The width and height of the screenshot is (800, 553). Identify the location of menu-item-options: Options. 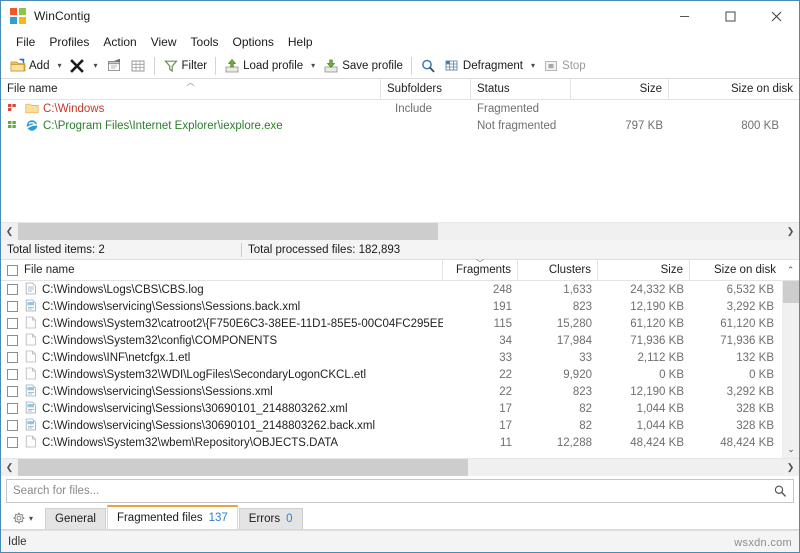
(253, 42).